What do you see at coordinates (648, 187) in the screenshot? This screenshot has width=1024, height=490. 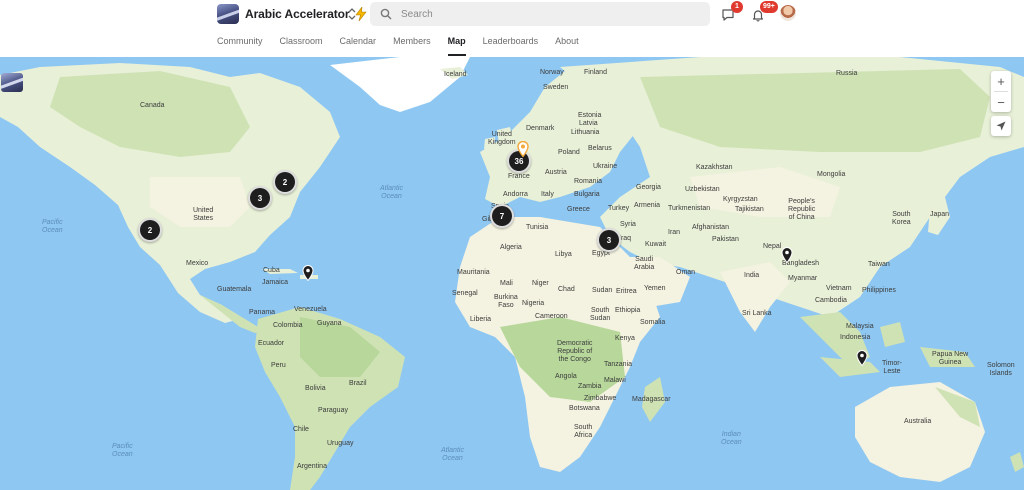 I see `label-georgia: Georgia` at bounding box center [648, 187].